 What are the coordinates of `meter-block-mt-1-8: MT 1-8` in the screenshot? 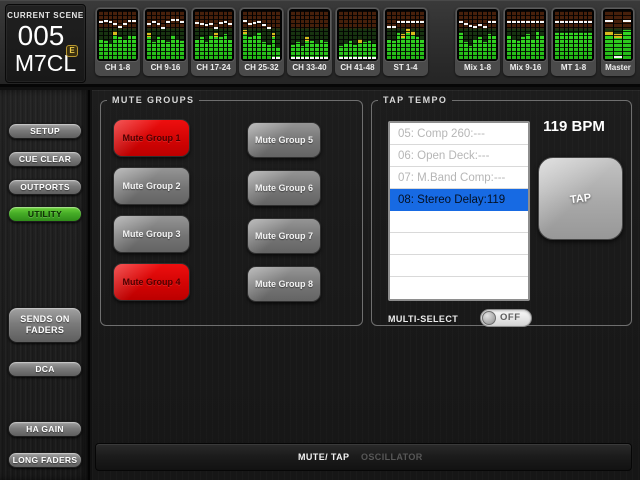 It's located at (573, 41).